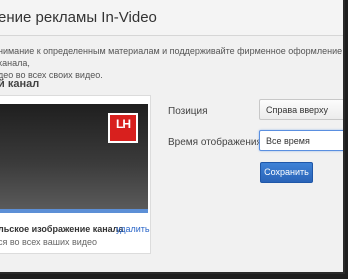  What do you see at coordinates (123, 124) in the screenshot?
I see `channel-logo-text: LH` at bounding box center [123, 124].